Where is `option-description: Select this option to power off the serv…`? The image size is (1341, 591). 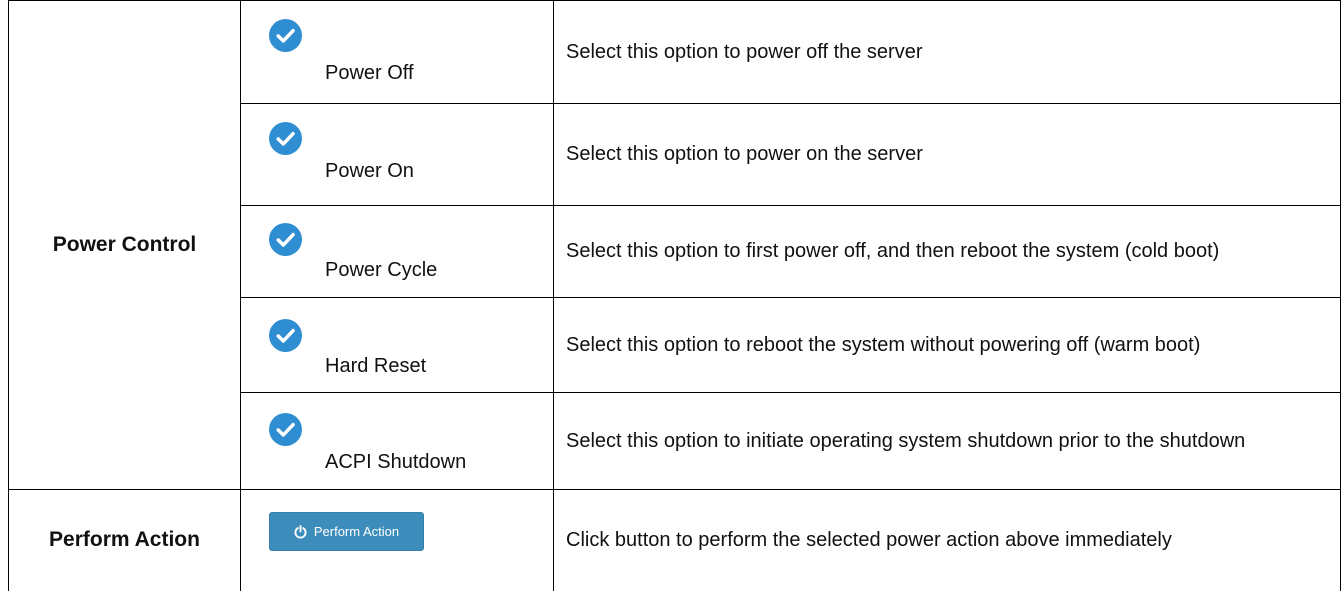
option-description: Select this option to power off the serv… is located at coordinates (947, 52).